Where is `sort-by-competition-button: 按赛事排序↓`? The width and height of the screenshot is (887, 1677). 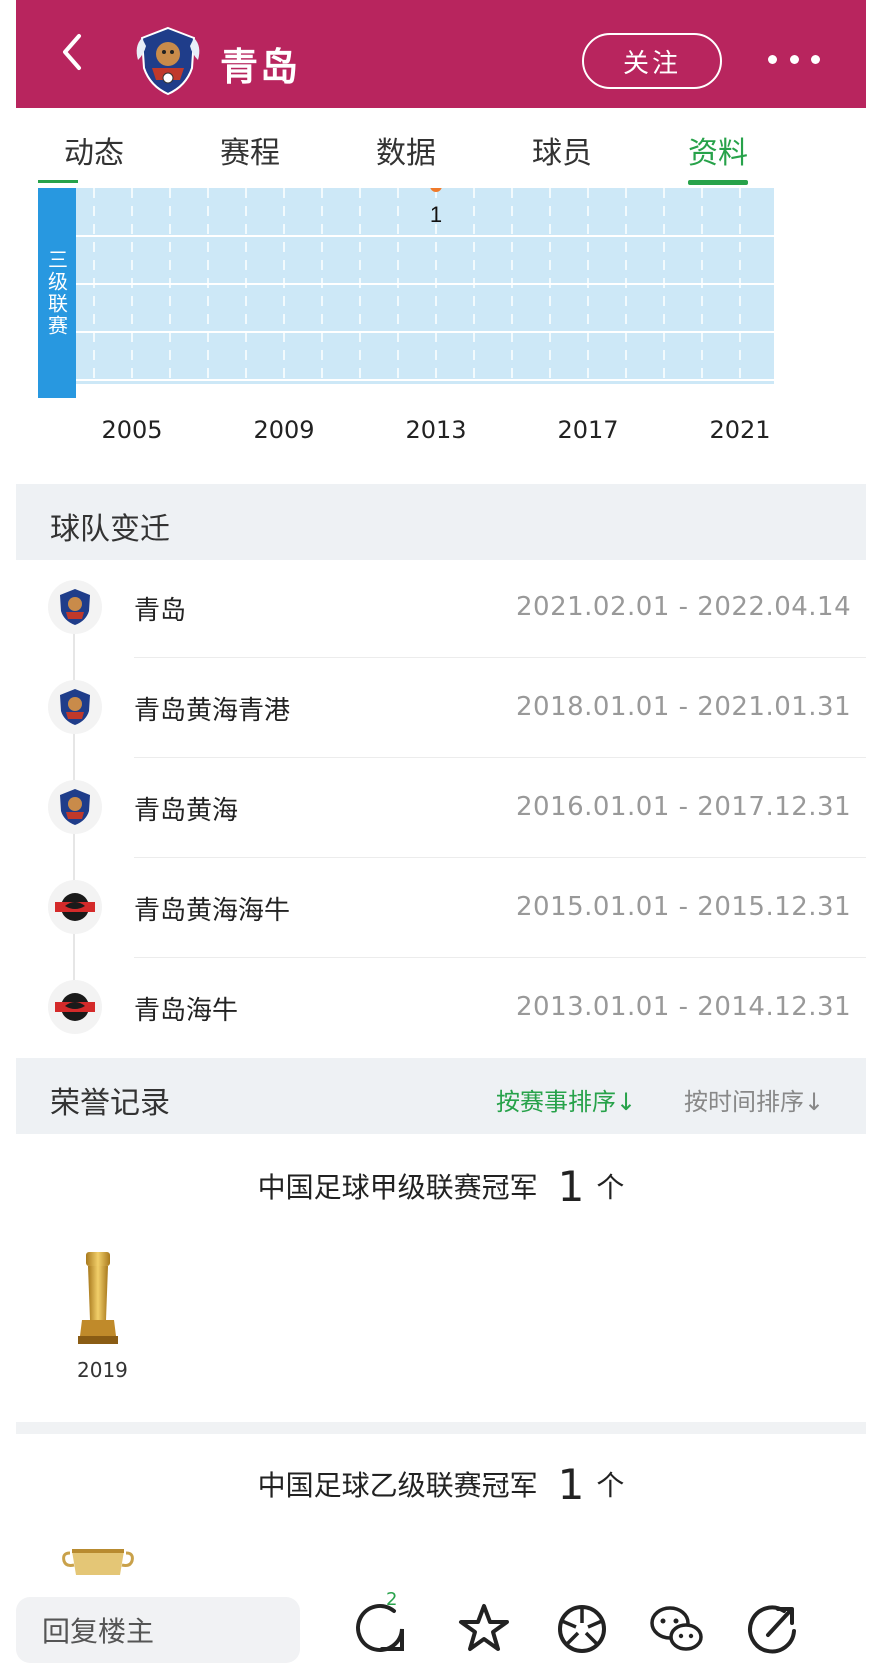 sort-by-competition-button: 按赛事排序↓ is located at coordinates (566, 1099).